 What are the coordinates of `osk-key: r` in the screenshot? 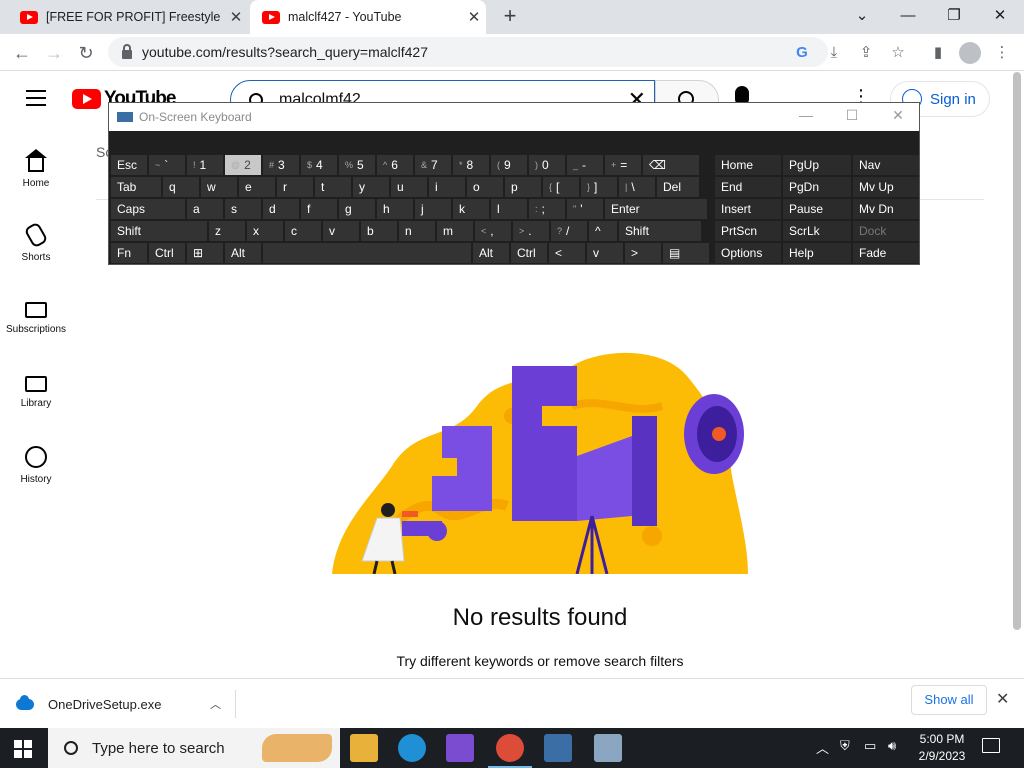 It's located at (295, 187).